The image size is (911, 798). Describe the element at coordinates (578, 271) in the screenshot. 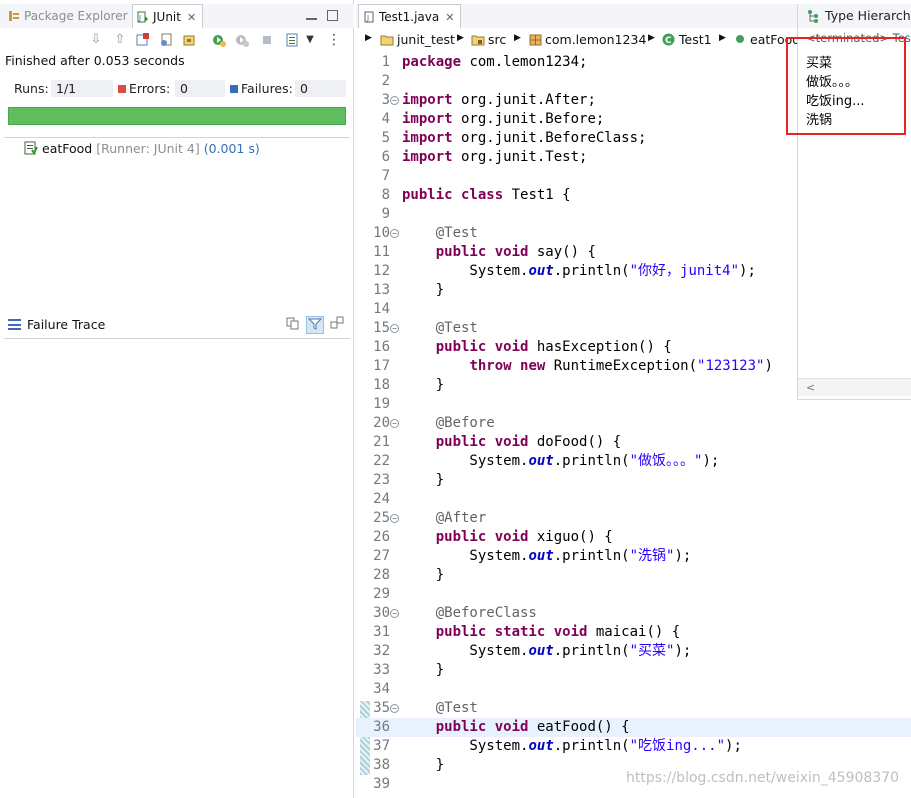

I see `code-text: System.out.println("你好，junit4");` at that location.